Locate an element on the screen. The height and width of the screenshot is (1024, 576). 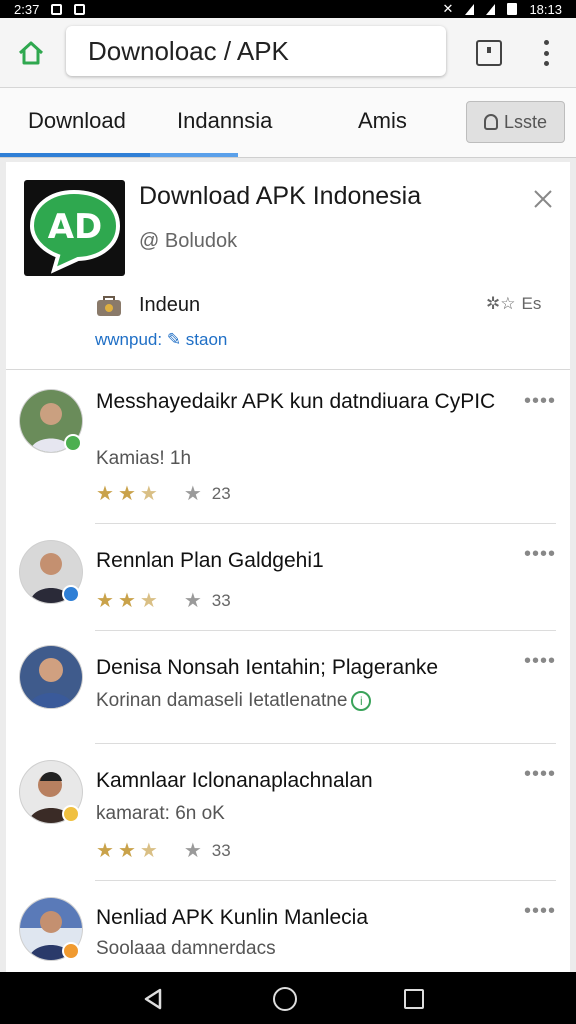
app-rating: ✲☆ Es is located at coordinates (513, 304).